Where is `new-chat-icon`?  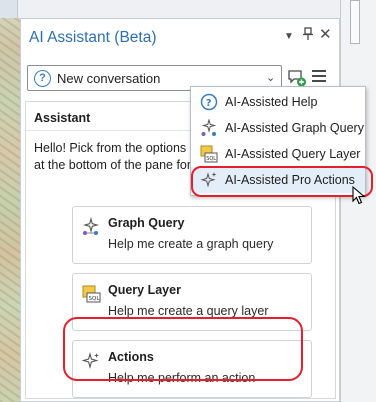 new-chat-icon is located at coordinates (297, 78).